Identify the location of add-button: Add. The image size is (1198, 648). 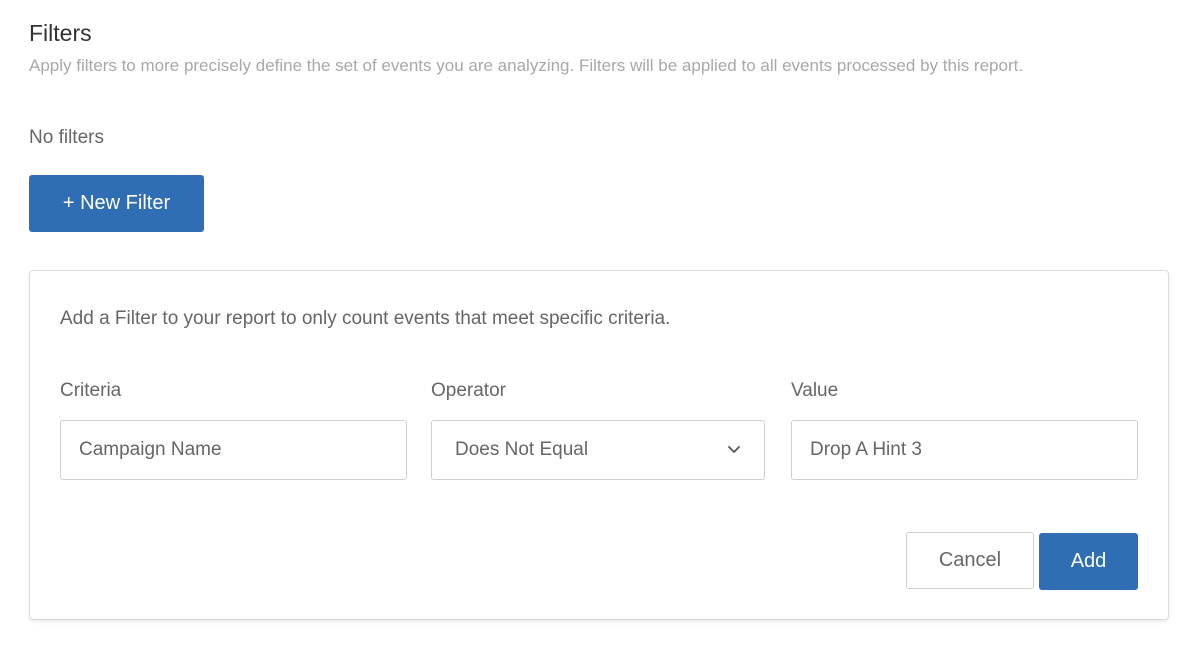
(1088, 561).